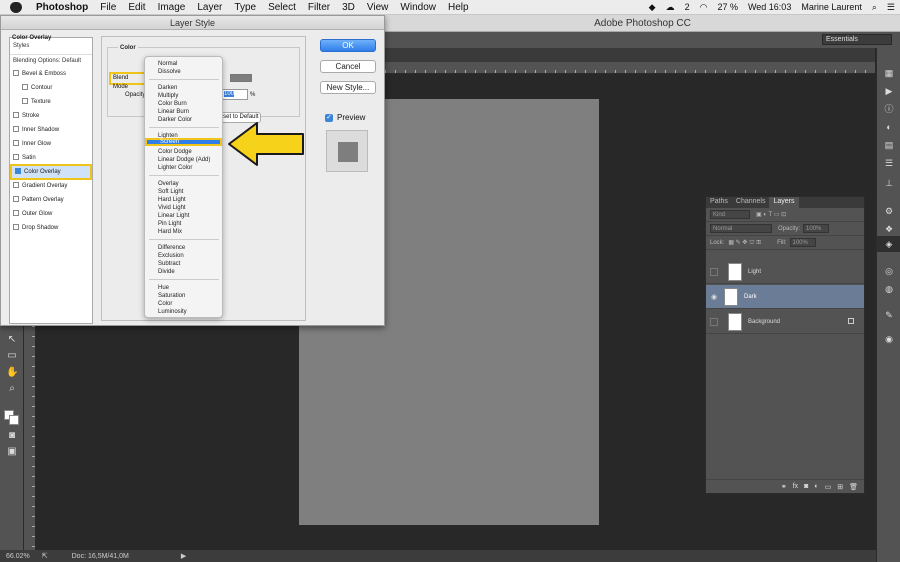 The image size is (900, 562). Describe the element at coordinates (241, 78) in the screenshot. I see `overlay-color-swatch` at that location.